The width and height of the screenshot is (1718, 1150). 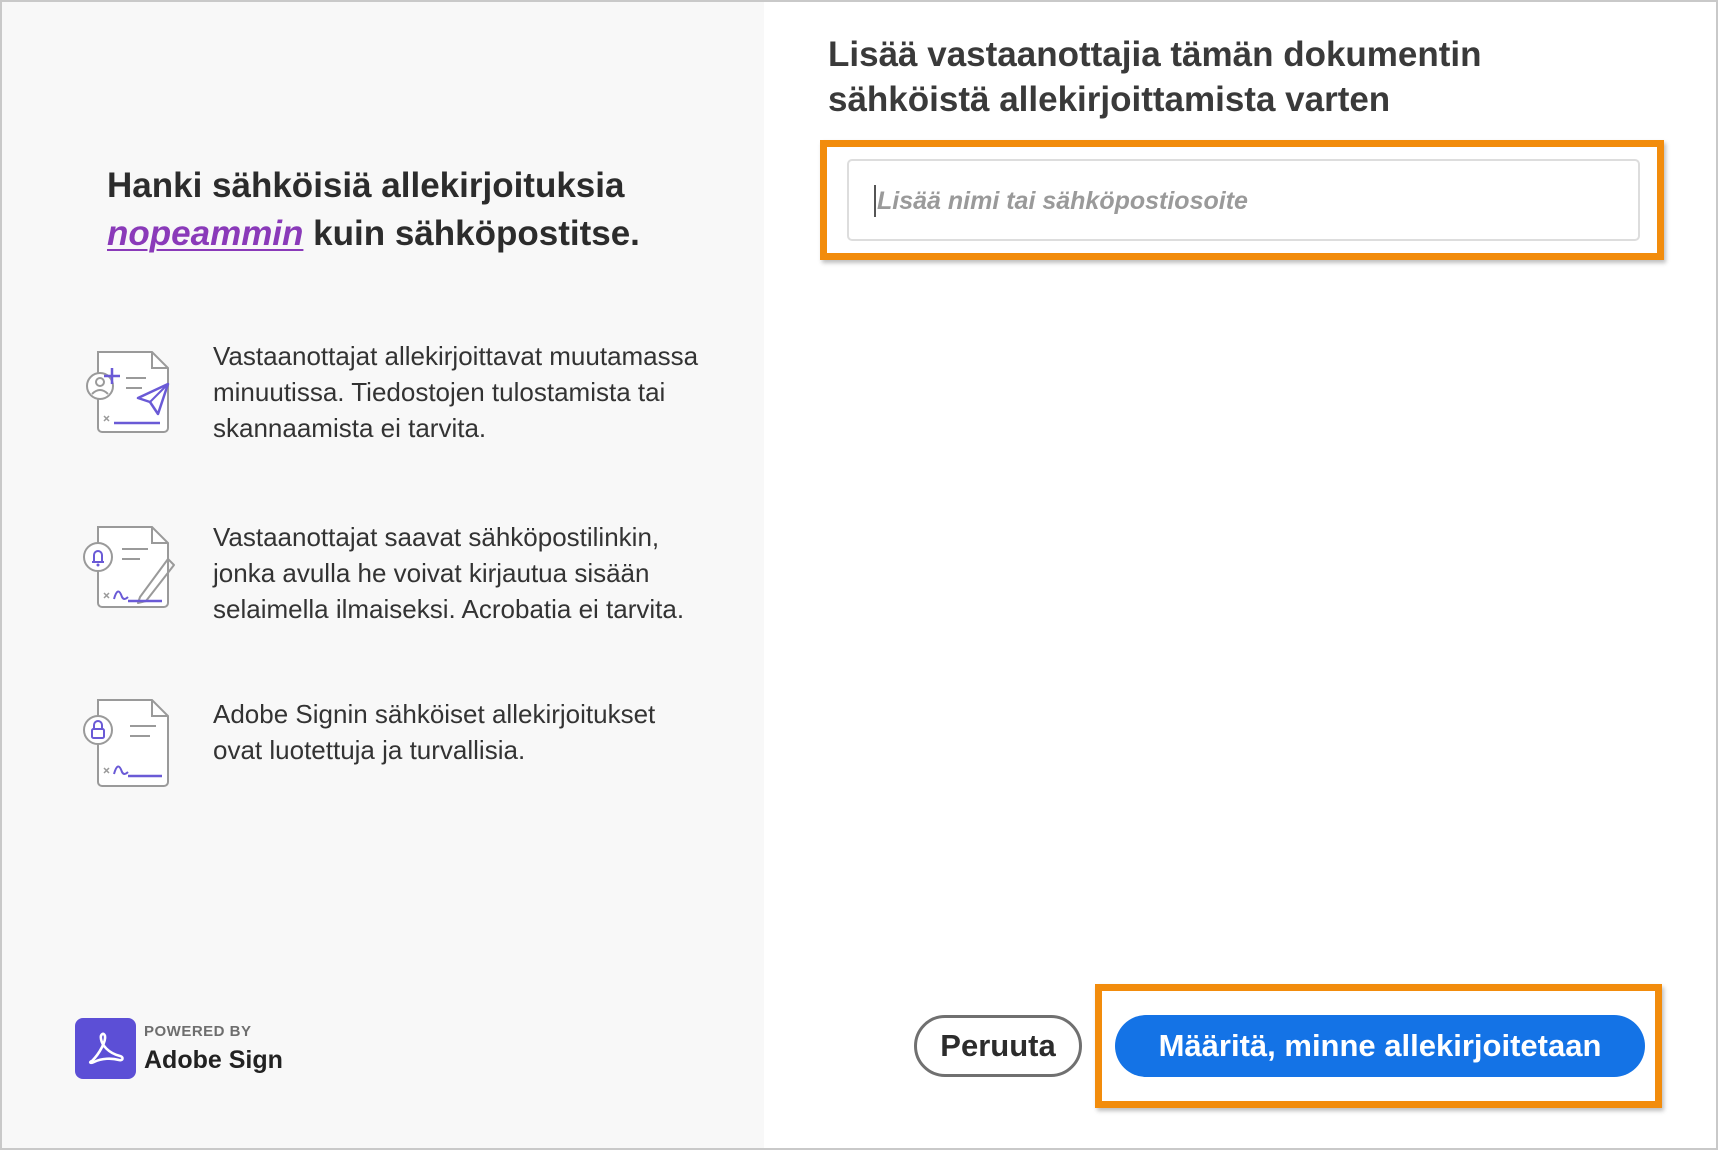 I want to click on headline-line1: Hanki sähköisiä allekirjoituksia, so click(x=366, y=185).